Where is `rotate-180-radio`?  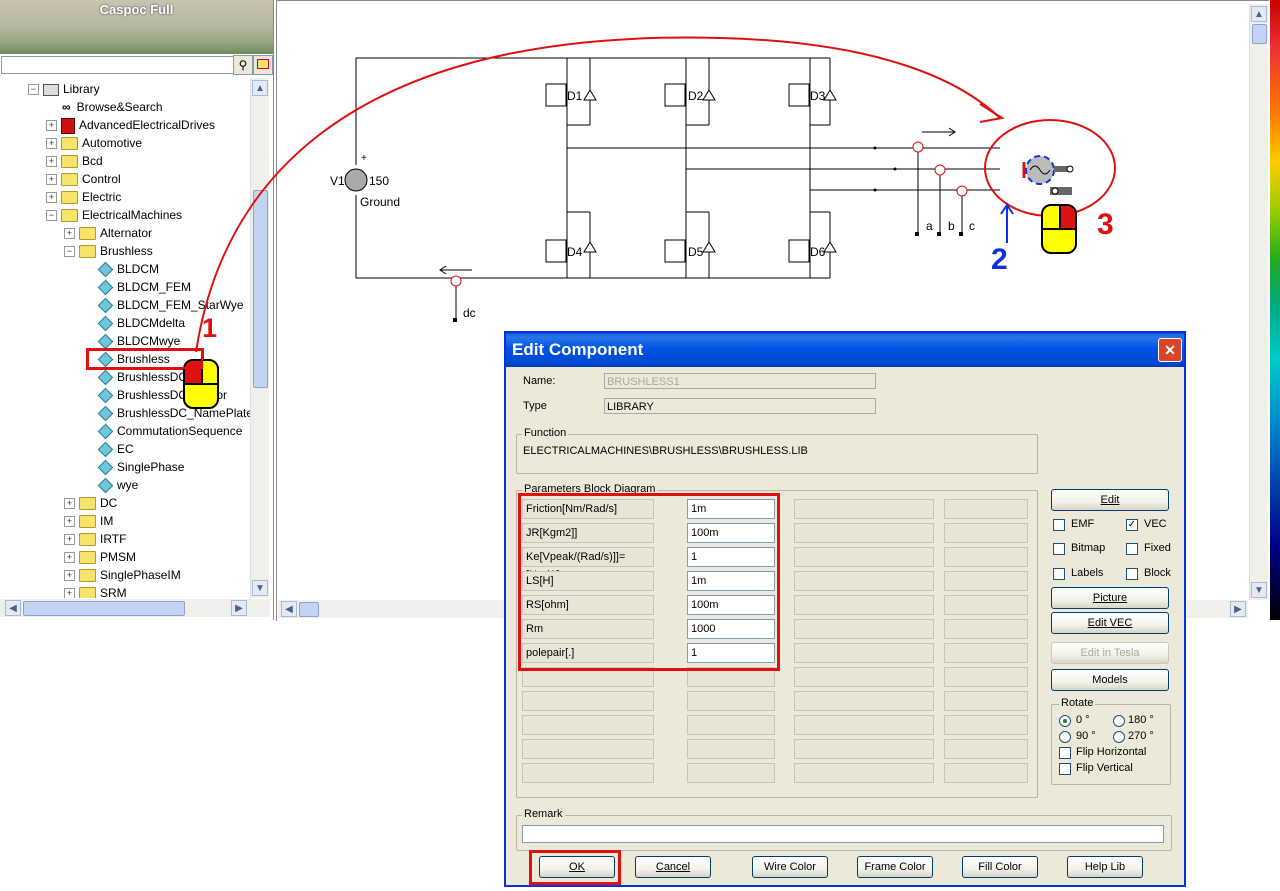 rotate-180-radio is located at coordinates (1119, 721).